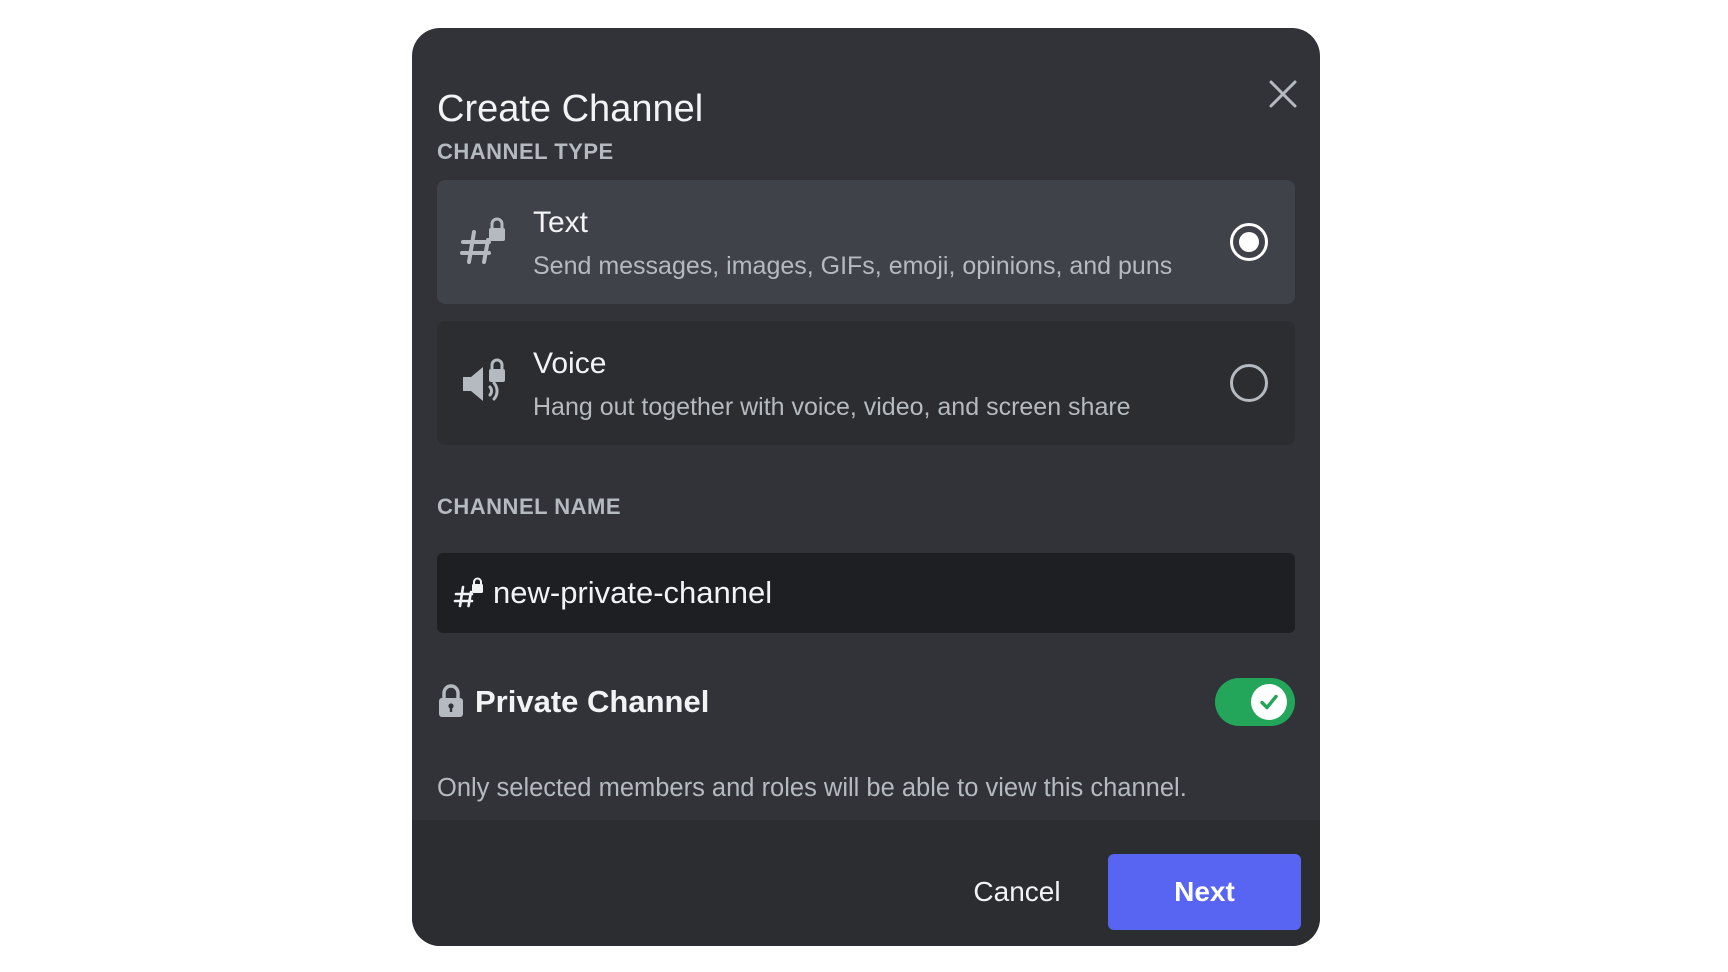 This screenshot has width=1728, height=972. Describe the element at coordinates (484, 379) in the screenshot. I see `speaker-lock-icon` at that location.